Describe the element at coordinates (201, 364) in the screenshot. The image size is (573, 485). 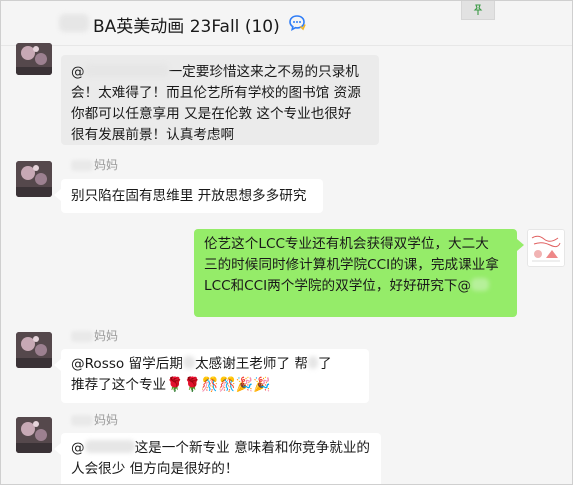
I see `message-line: @Rosso 留学后期 太感谢王老师了 帮了` at that location.